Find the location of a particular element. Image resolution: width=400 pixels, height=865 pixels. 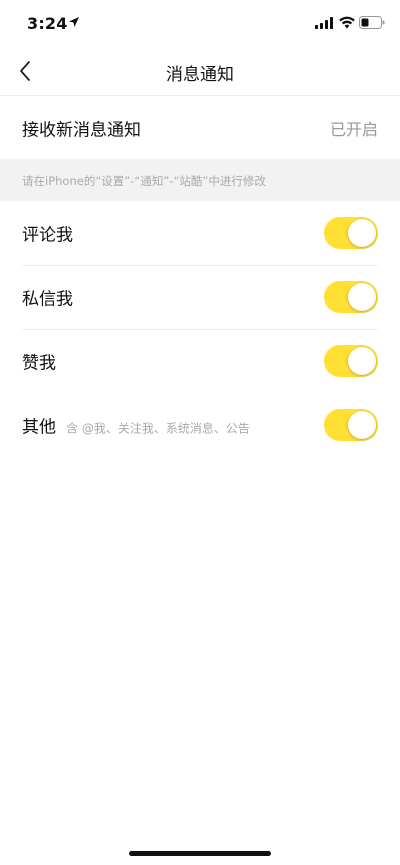

receive-notifications-row: 接收新消息通知 已开启 is located at coordinates (200, 128).